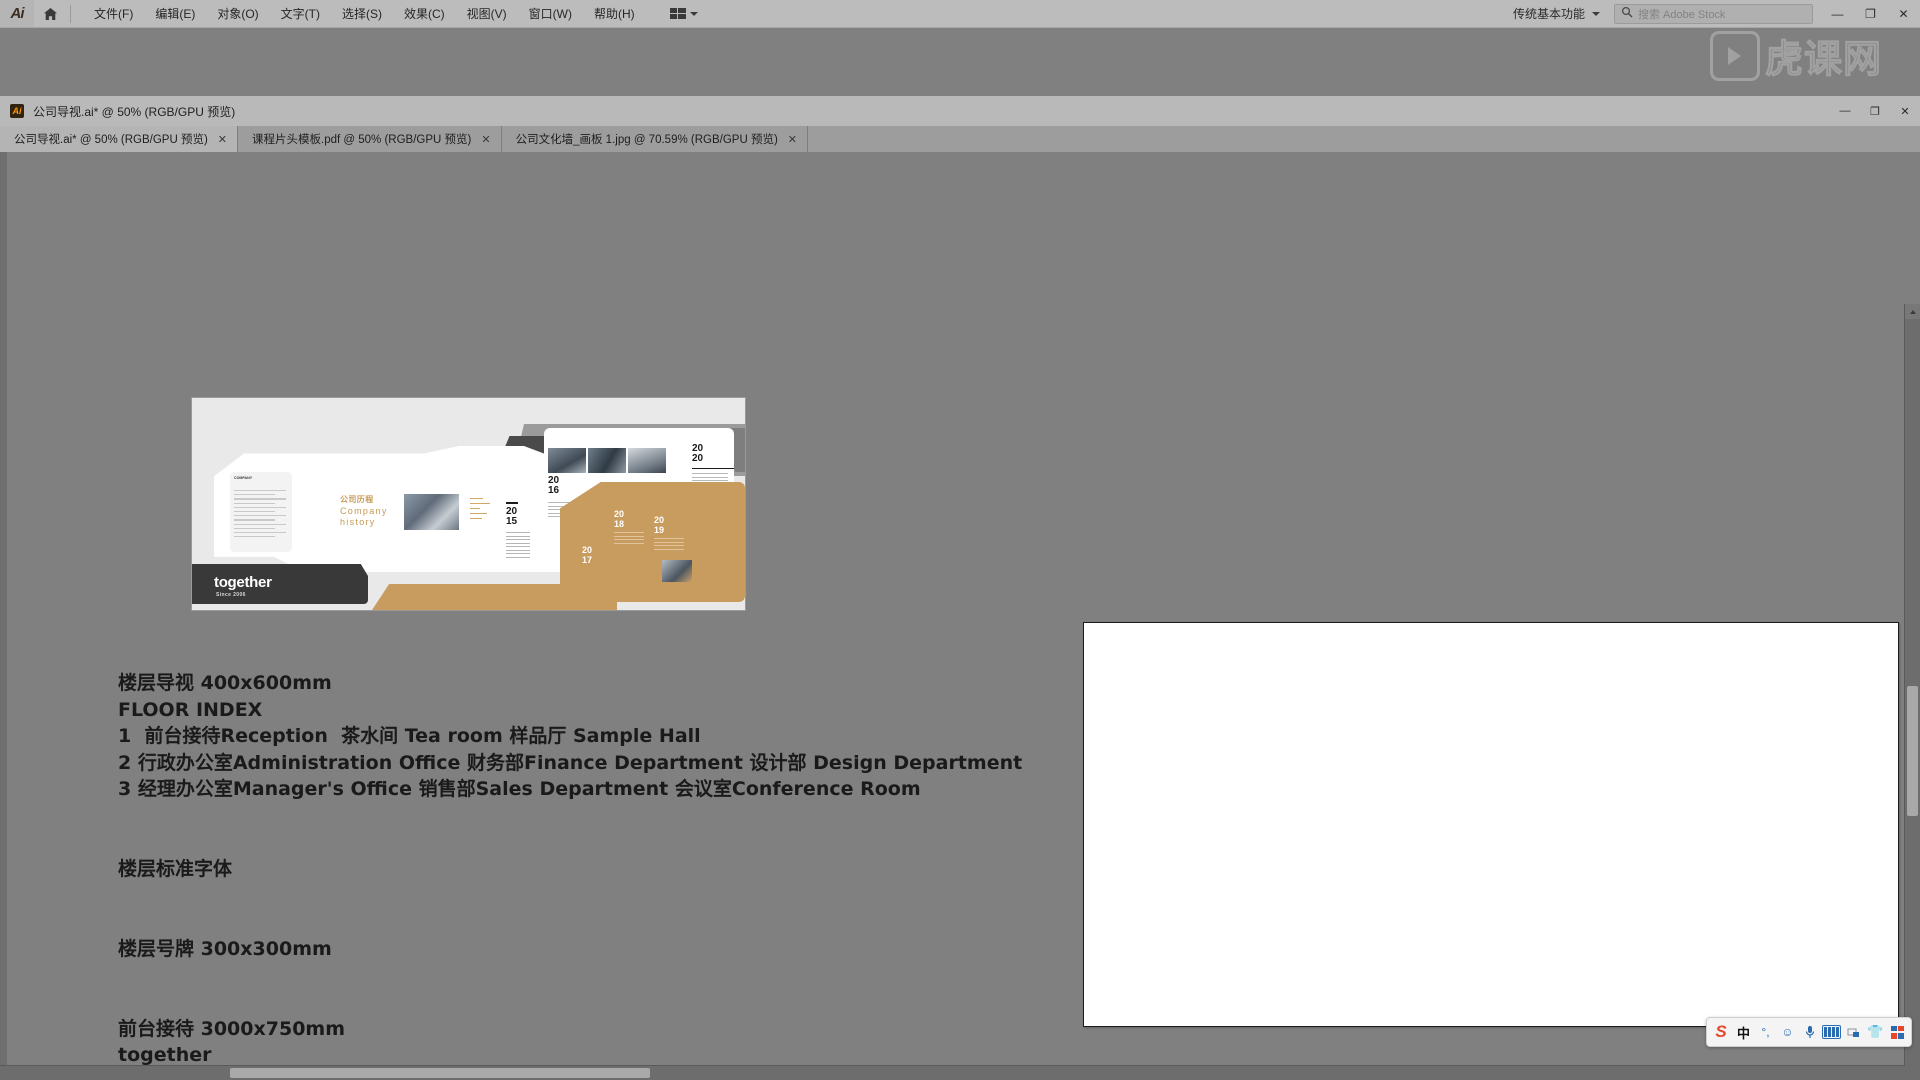 This screenshot has height=1080, width=1920. Describe the element at coordinates (357, 499) in the screenshot. I see `artwork-title-cn: 公司历程` at that location.